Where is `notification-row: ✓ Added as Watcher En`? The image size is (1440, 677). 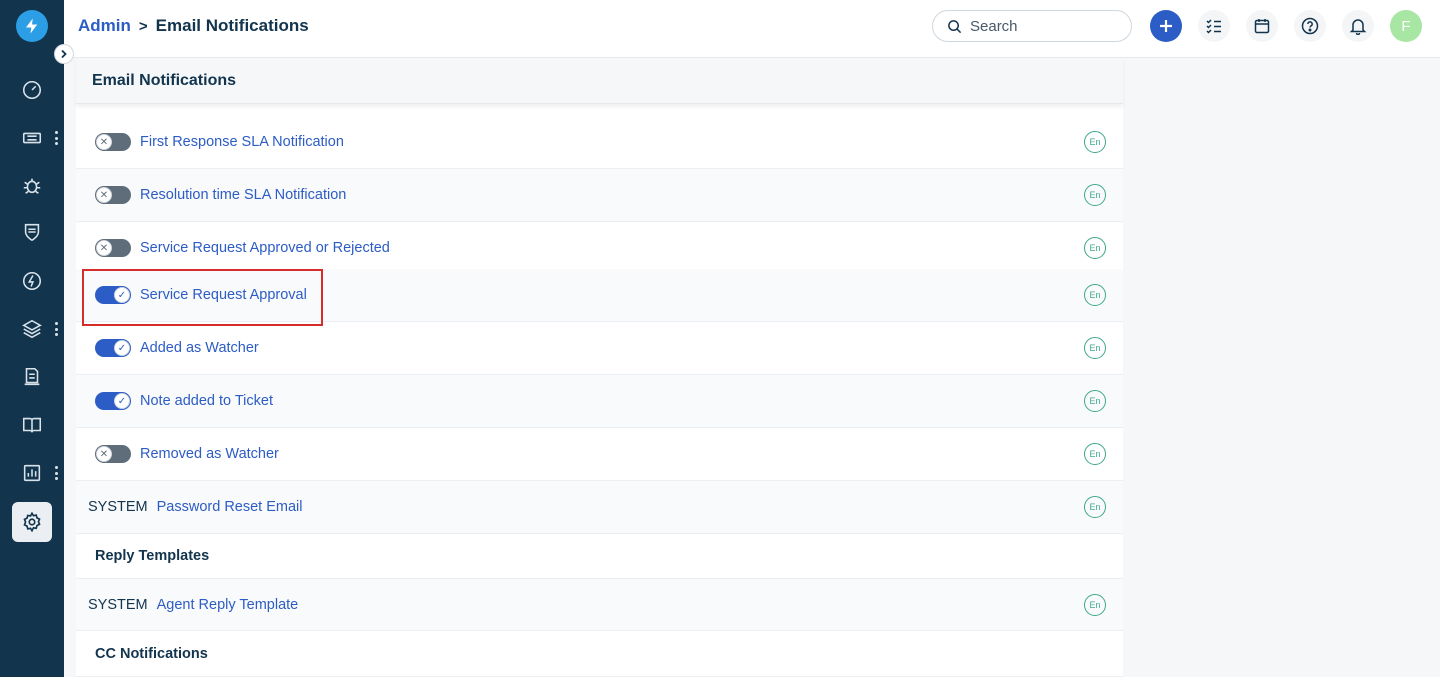
notification-row: ✓ Added as Watcher En is located at coordinates (599, 348).